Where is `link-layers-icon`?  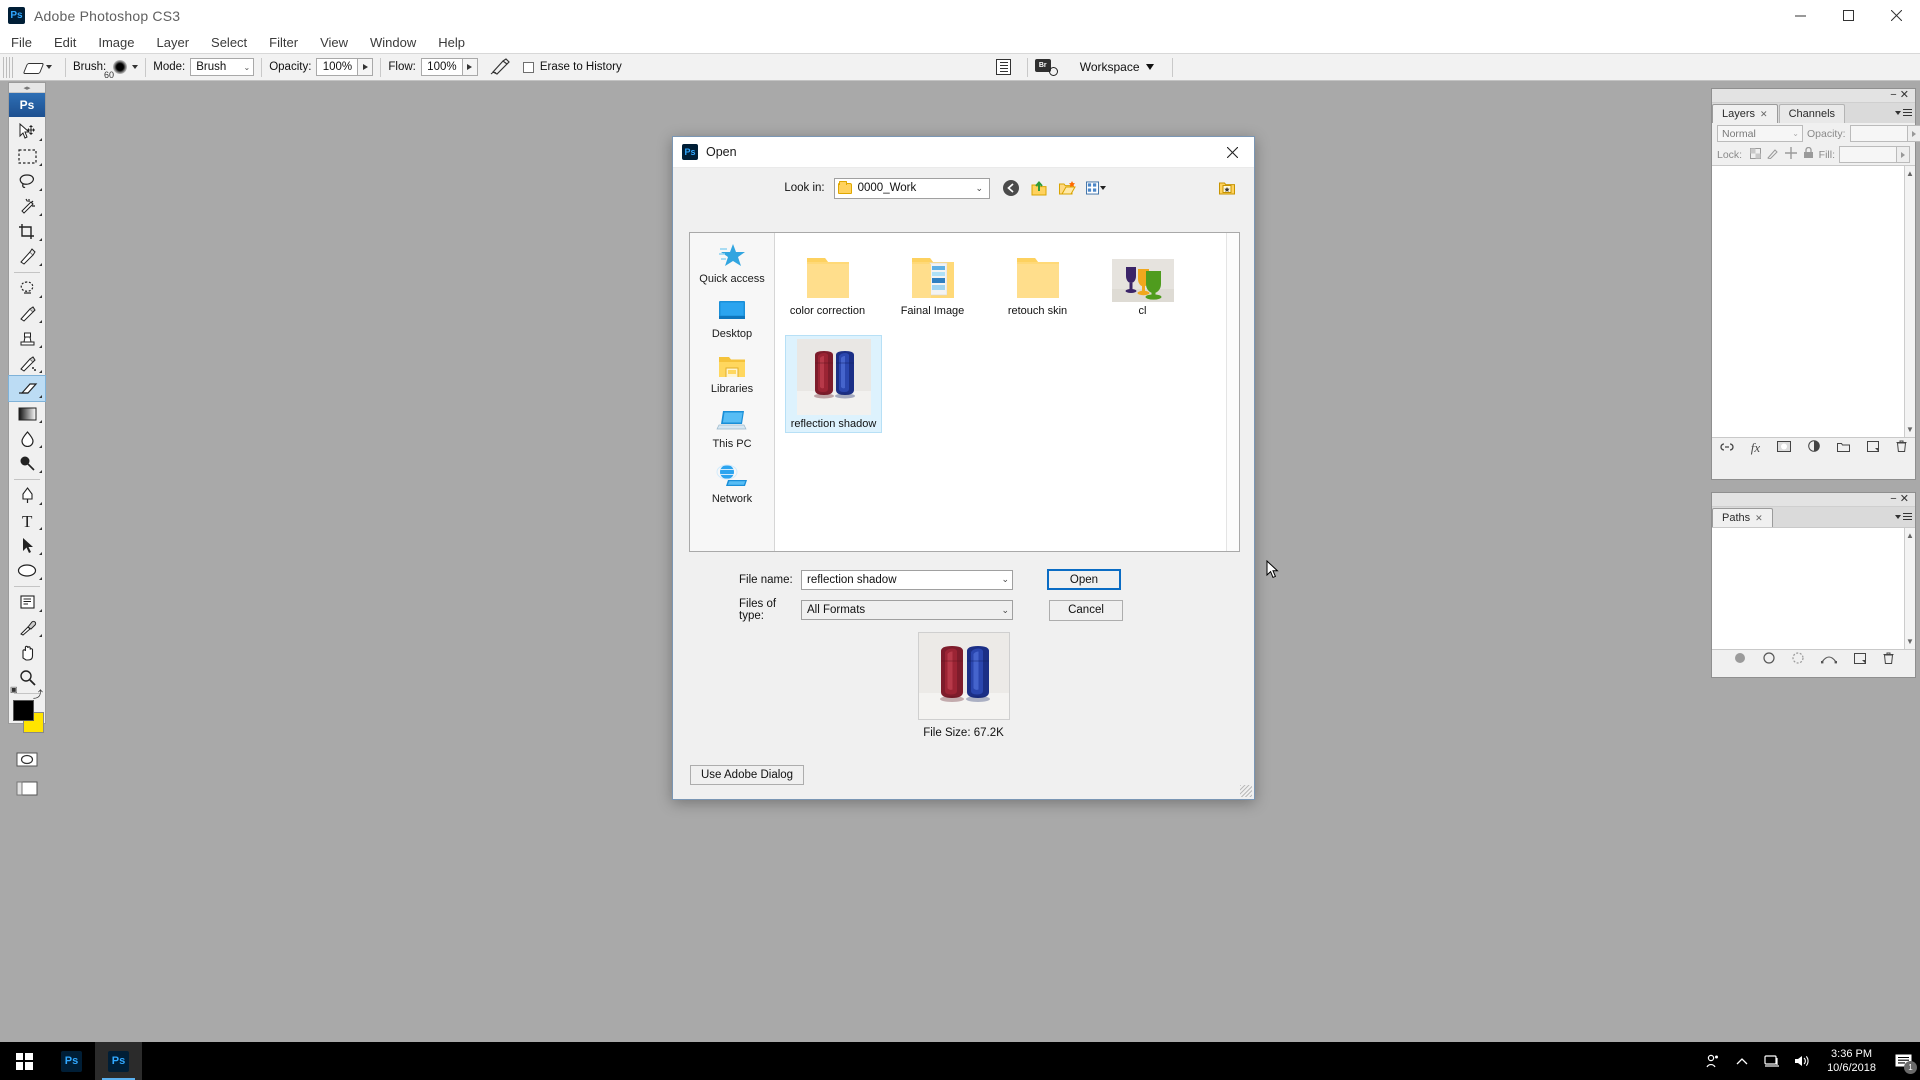
link-layers-icon is located at coordinates (1727, 448).